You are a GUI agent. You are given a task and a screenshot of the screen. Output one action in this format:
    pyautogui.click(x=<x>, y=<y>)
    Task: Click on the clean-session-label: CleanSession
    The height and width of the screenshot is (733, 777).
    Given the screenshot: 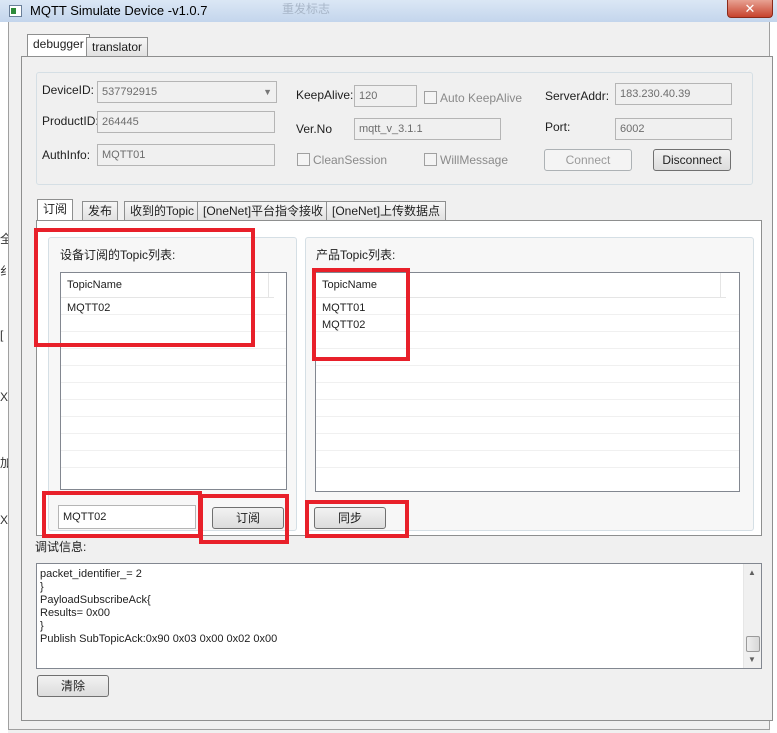 What is the action you would take?
    pyautogui.click(x=350, y=160)
    